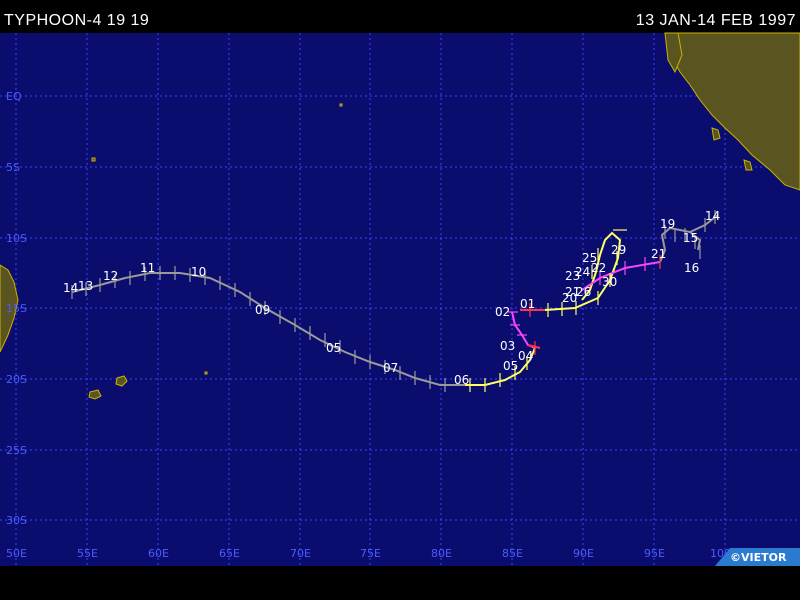 Image resolution: width=800 pixels, height=600 pixels. I want to click on lat-label: 25S, so click(16, 450).